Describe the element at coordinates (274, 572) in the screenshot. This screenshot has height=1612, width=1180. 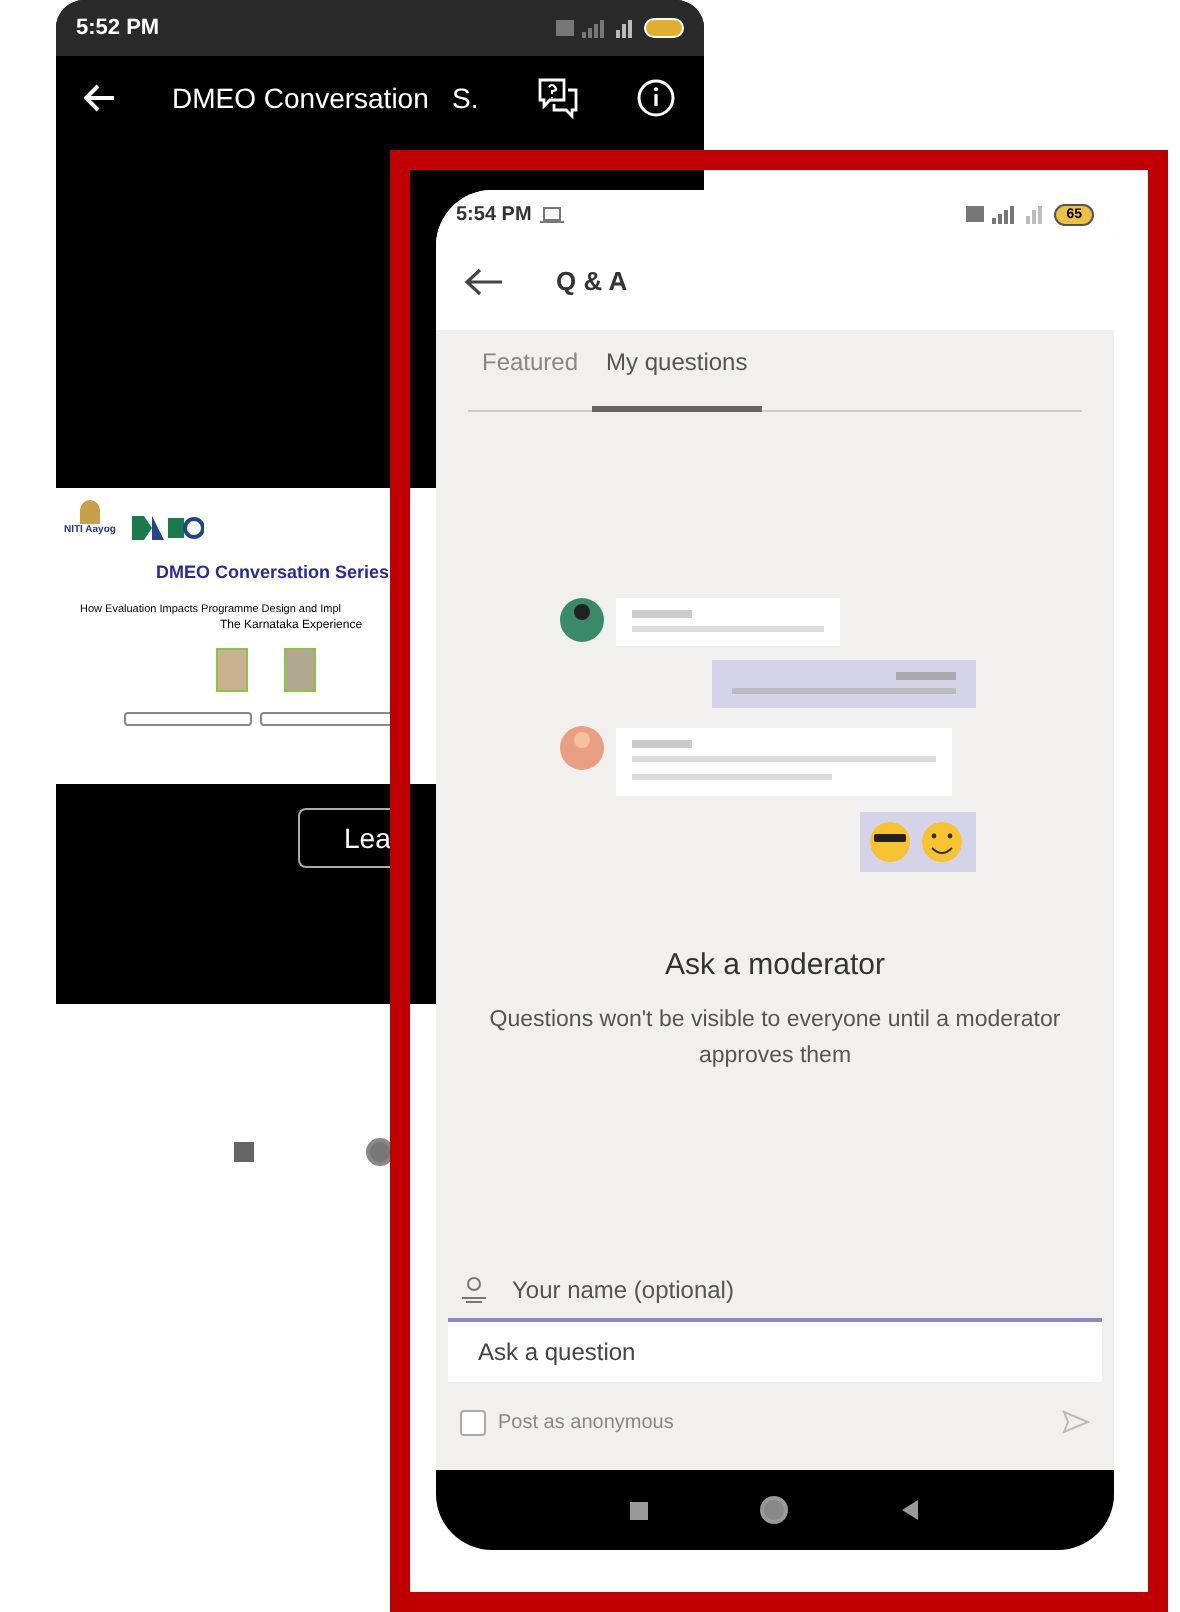
I see `slide-title: DMEO Conversation Series` at that location.